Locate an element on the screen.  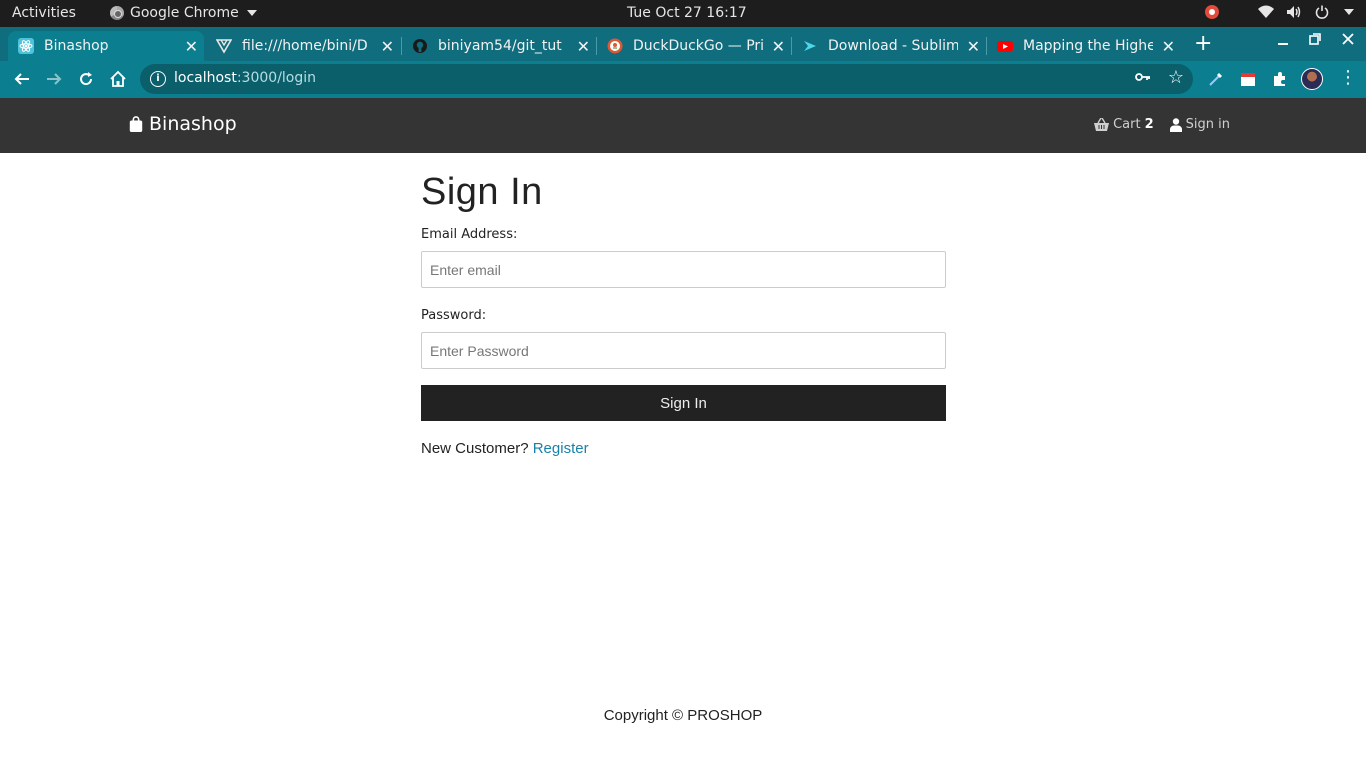
tab-title: Download - Sublim is located at coordinates (893, 46).